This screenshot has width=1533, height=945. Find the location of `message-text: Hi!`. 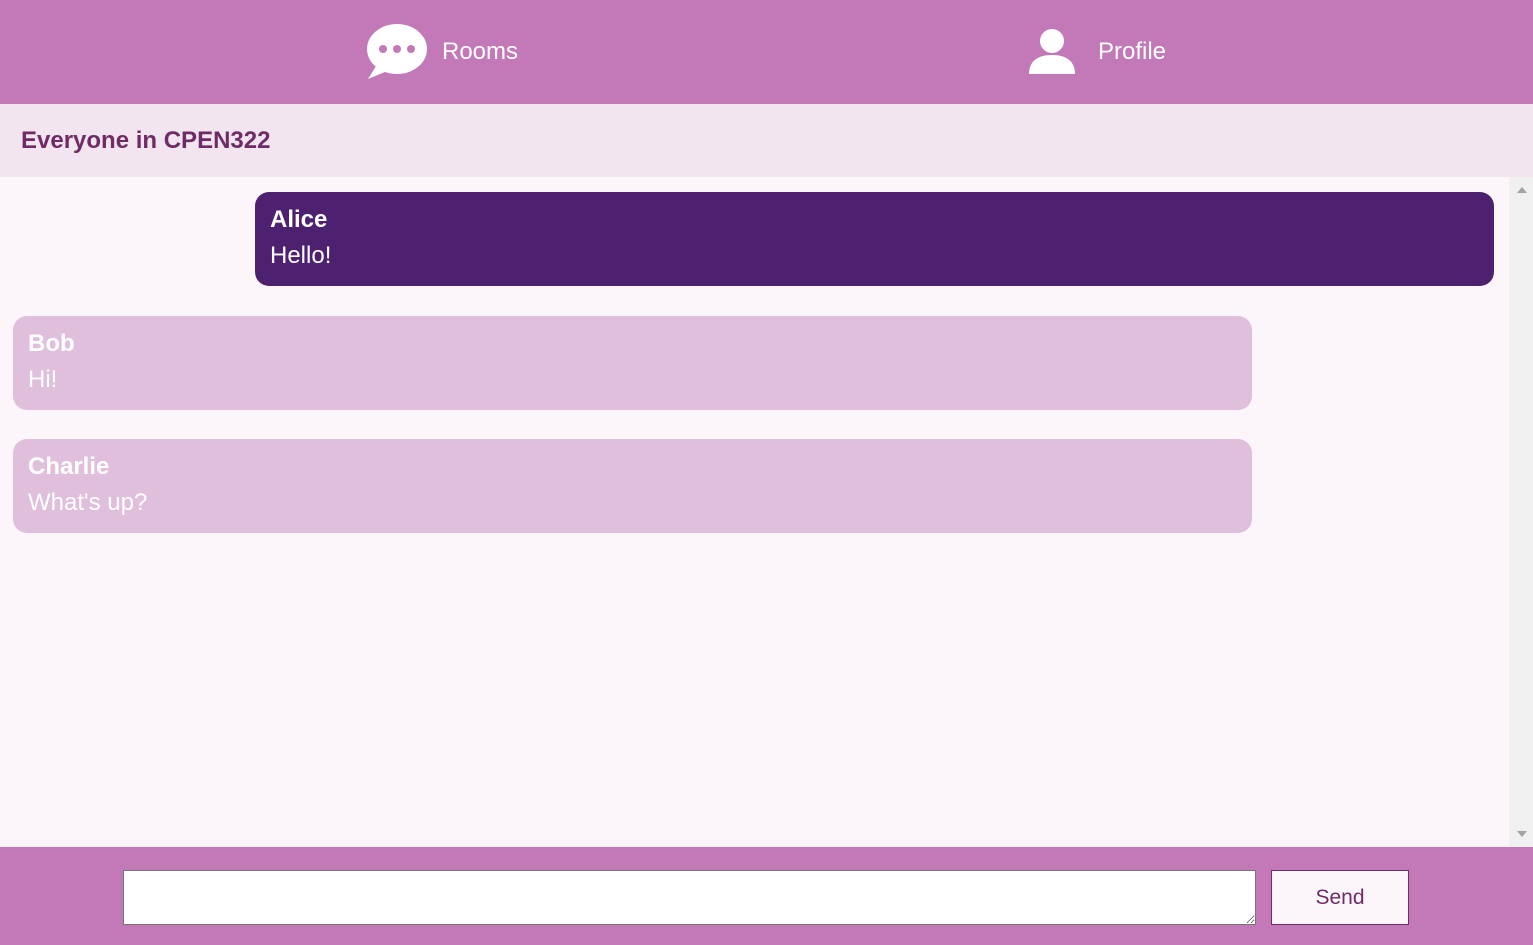

message-text: Hi! is located at coordinates (43, 379).